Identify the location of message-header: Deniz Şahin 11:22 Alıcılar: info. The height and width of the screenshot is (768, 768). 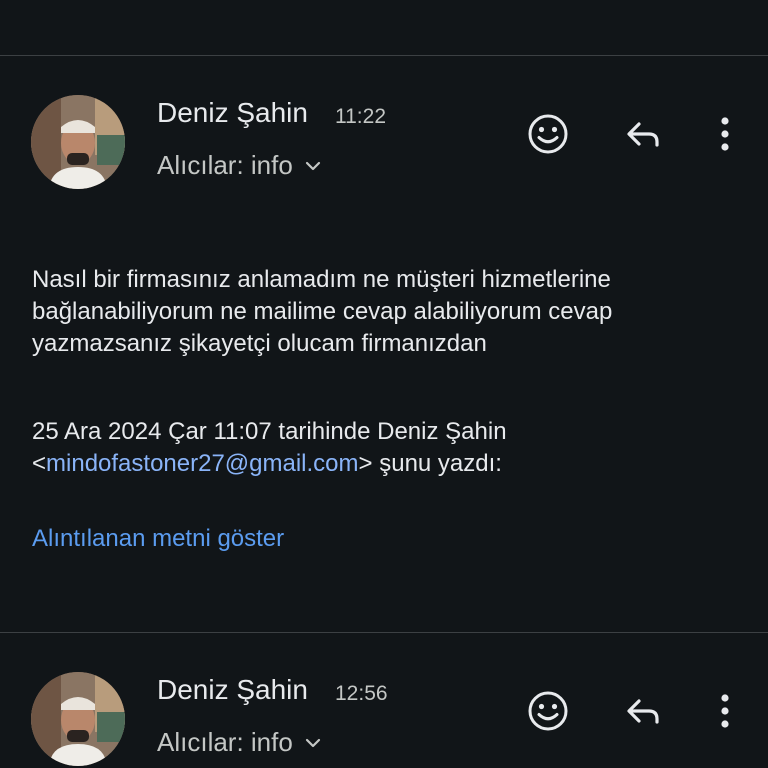
(384, 145).